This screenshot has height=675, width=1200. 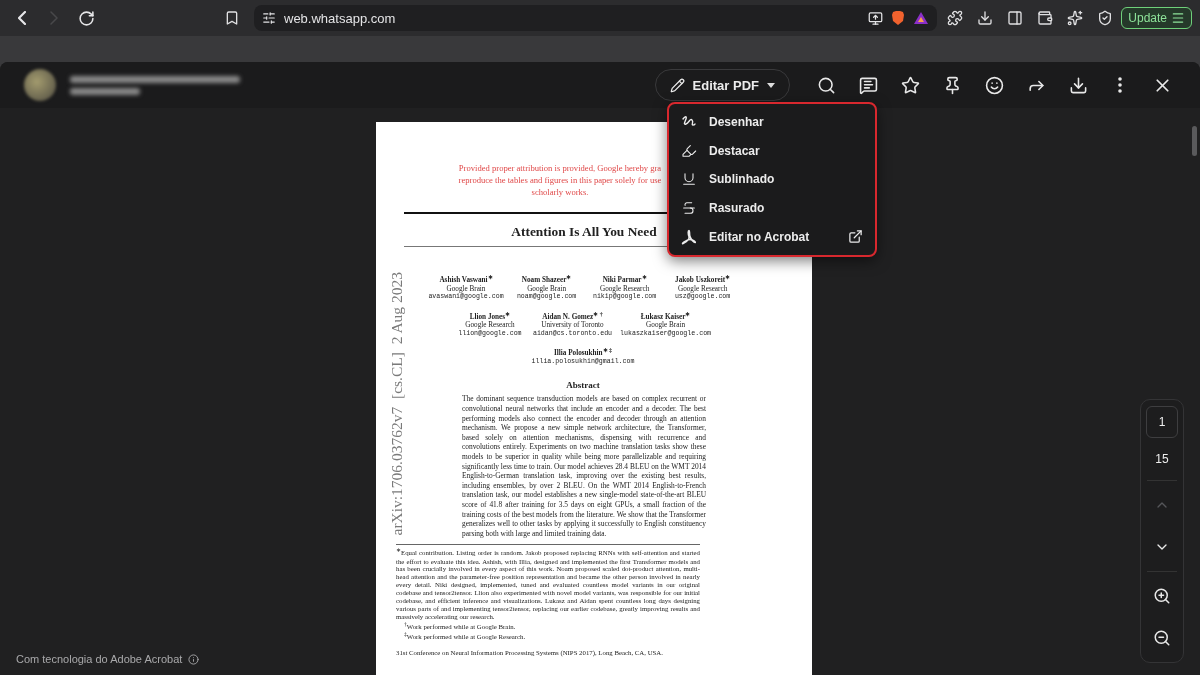 What do you see at coordinates (560, 180) in the screenshot?
I see `permission-notice: Provided proper attribution is provided, Google hereby gra reproduce the tables and figures in this paper solely for use scholarly works.` at bounding box center [560, 180].